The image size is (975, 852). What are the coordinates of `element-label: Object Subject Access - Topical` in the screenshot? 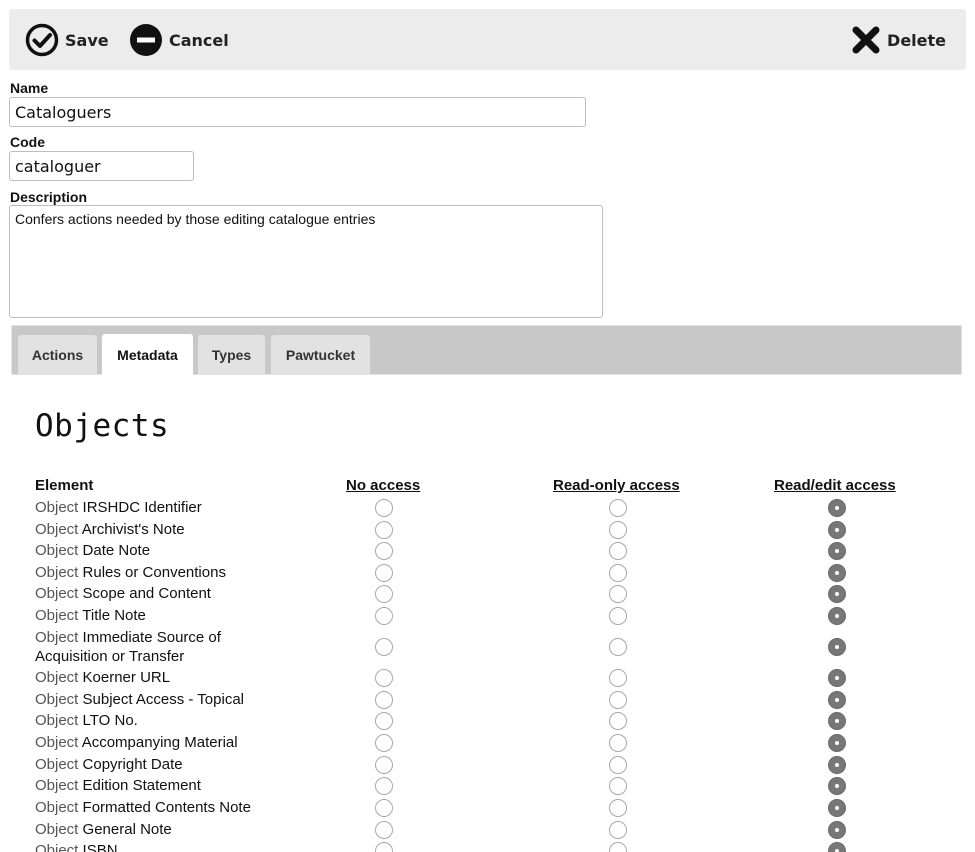 It's located at (155, 699).